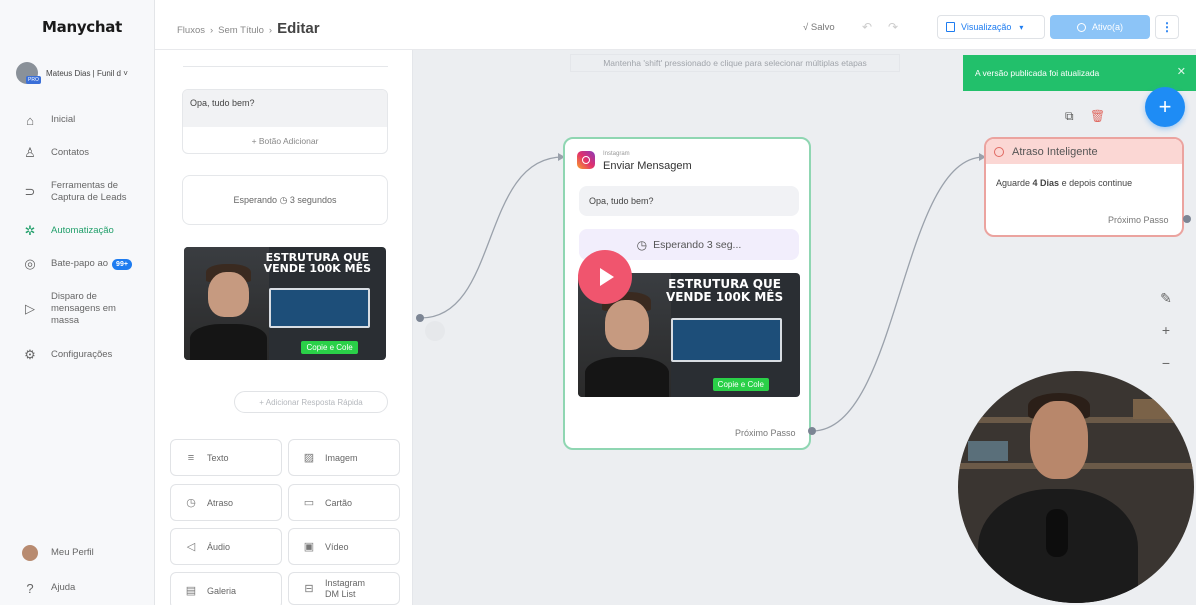  What do you see at coordinates (309, 458) in the screenshot?
I see `image-icon: ▨` at bounding box center [309, 458].